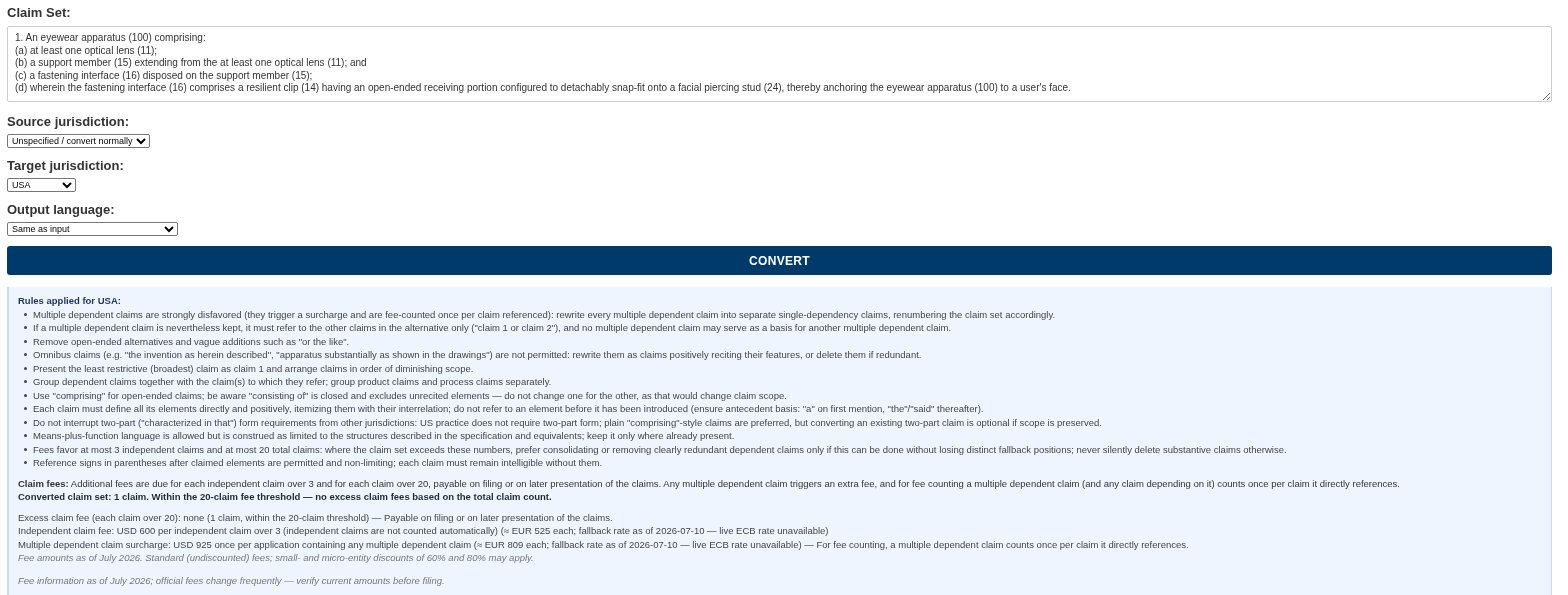 Image resolution: width=1568 pixels, height=595 pixels. I want to click on rule-text: Reference signs in parentheses after claimed elements are permitted and non-limiting; each claim must remain intelligible without them., so click(318, 463).